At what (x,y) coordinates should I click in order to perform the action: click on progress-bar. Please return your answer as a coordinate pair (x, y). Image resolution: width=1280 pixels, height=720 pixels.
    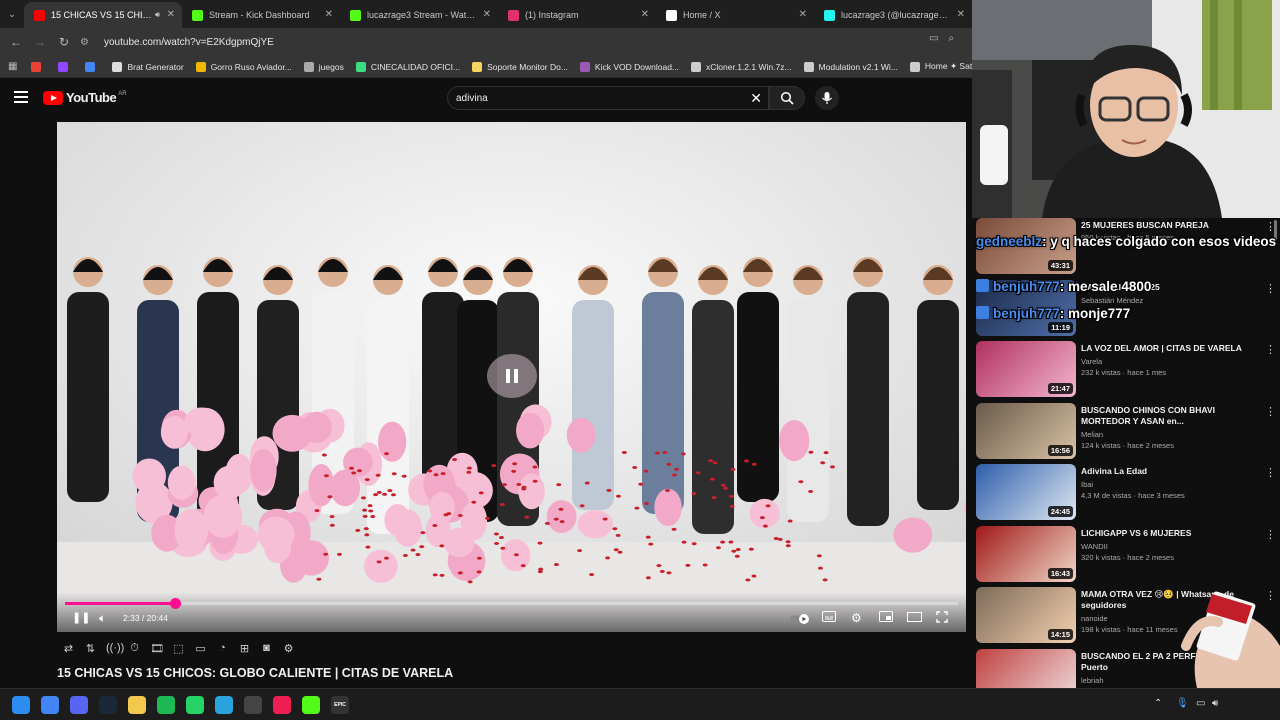
    Looking at the image, I should click on (511, 603).